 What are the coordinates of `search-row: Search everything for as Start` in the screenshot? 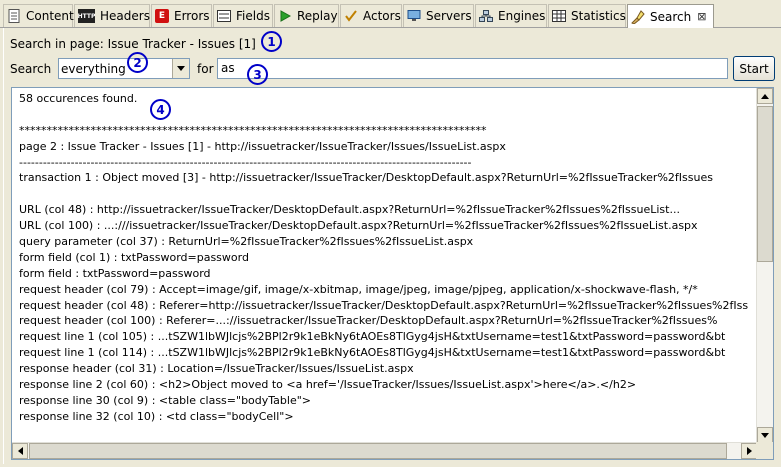 It's located at (392, 68).